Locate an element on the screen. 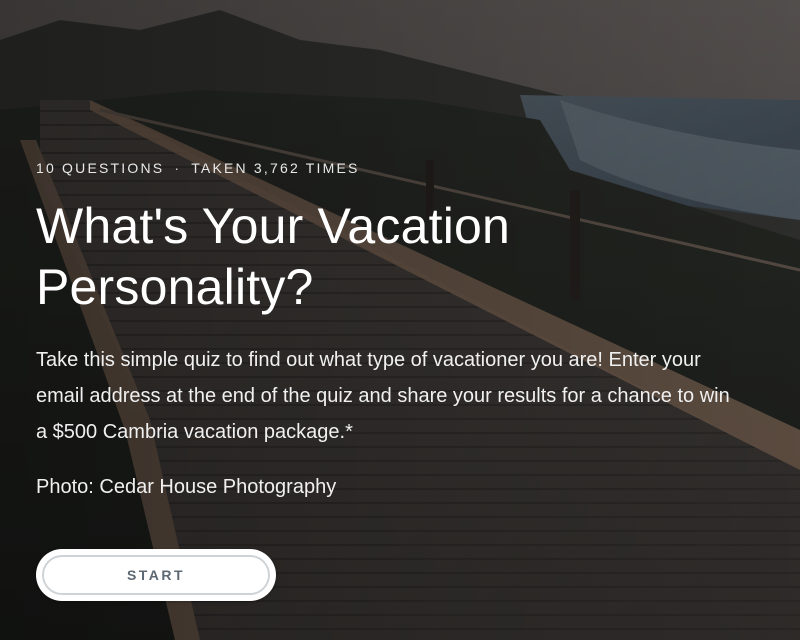  start-button-label: START is located at coordinates (156, 575).